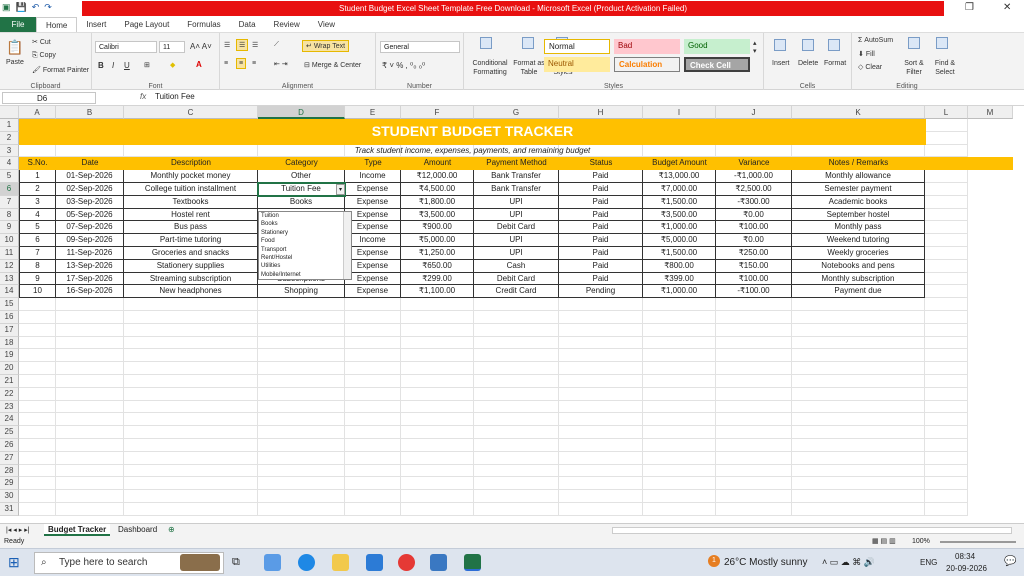 This screenshot has width=1024, height=576. What do you see at coordinates (255, 45) in the screenshot?
I see `align-bottom-icon: ☰` at bounding box center [255, 45].